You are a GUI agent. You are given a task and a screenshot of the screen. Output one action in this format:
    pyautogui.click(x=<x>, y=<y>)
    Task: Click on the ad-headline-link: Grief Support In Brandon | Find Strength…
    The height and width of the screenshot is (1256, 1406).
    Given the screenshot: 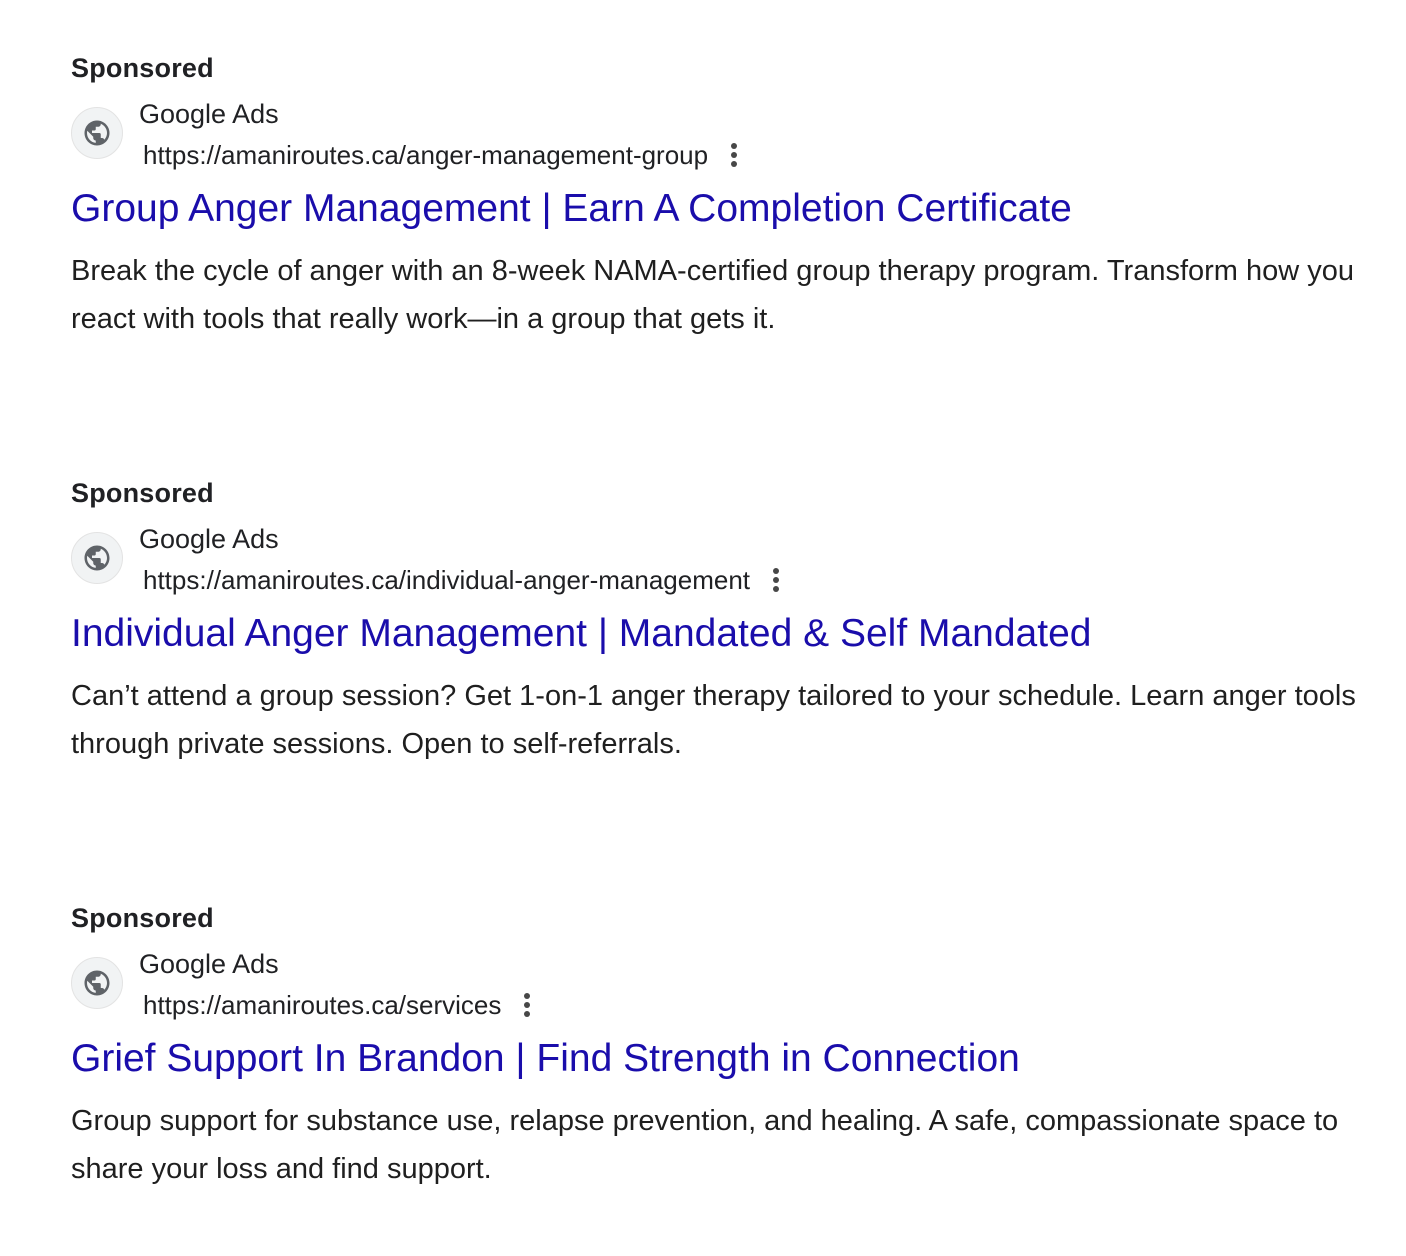 What is the action you would take?
    pyautogui.click(x=545, y=1059)
    